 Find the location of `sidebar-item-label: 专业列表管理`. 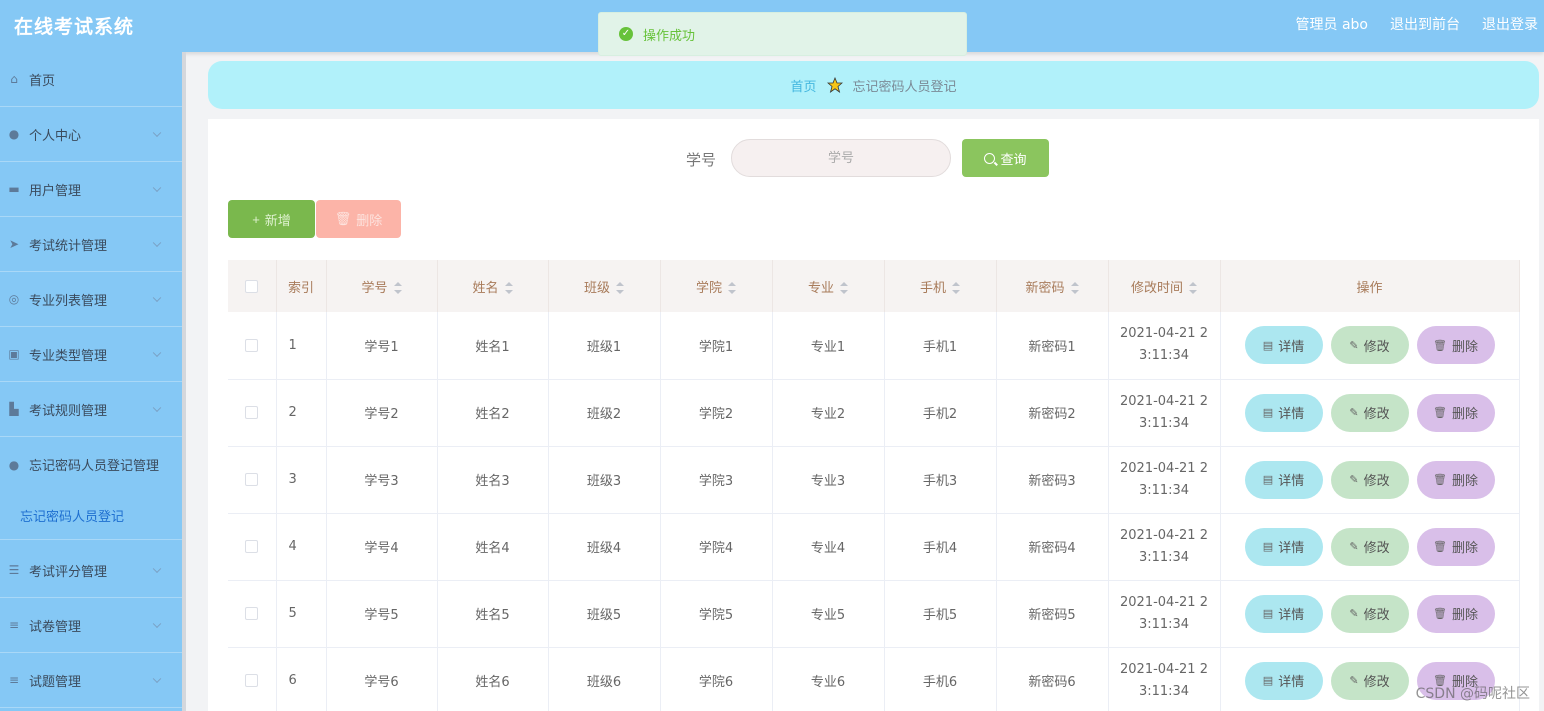

sidebar-item-label: 专业列表管理 is located at coordinates (68, 301).